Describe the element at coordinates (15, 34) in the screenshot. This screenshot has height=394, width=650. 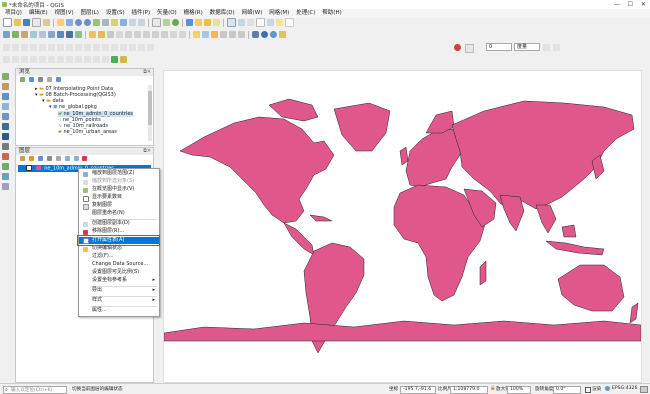
I see `add-vector-icon` at that location.